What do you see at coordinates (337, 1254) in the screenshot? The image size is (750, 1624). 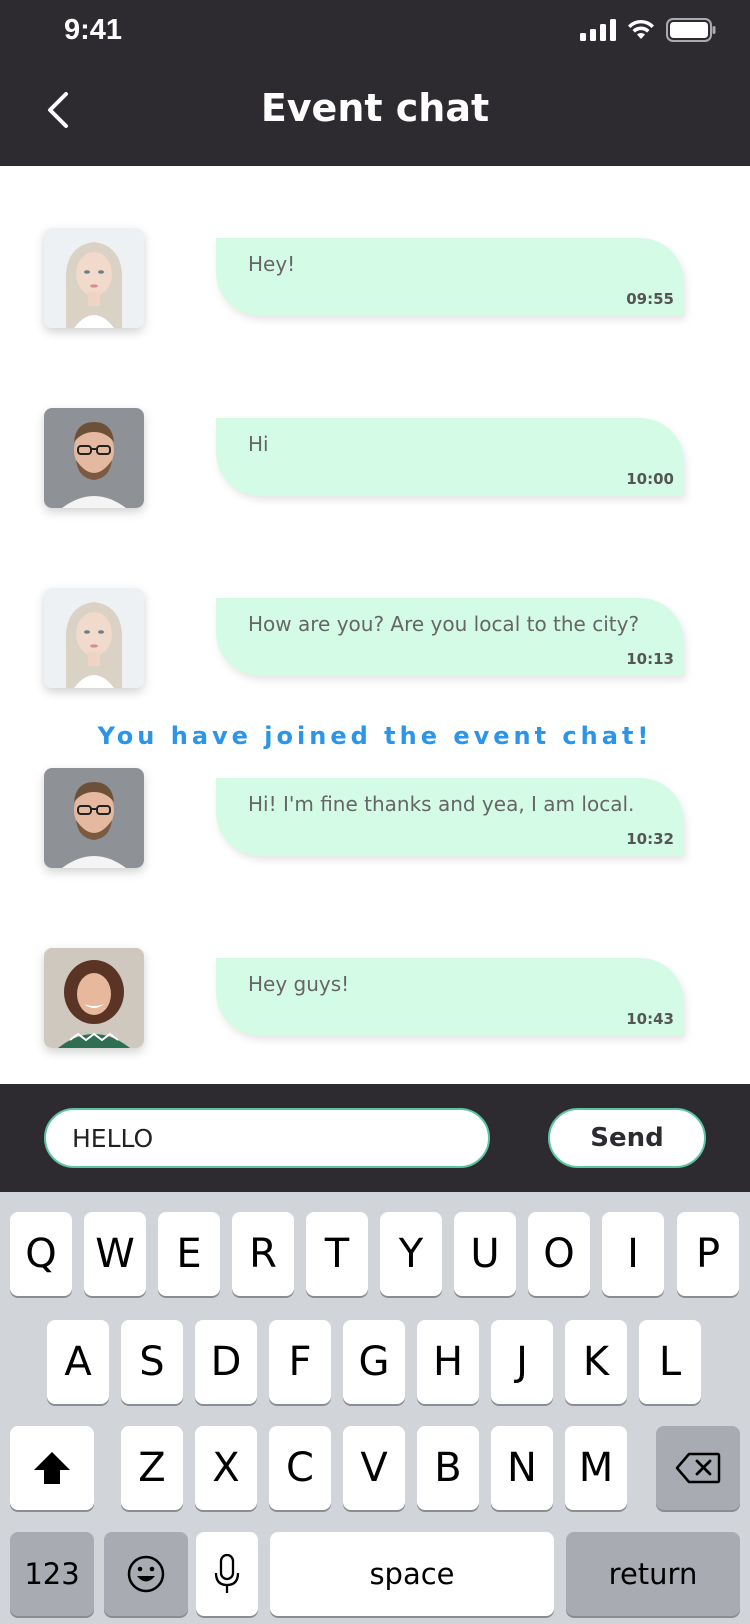 I see `key-t: T` at bounding box center [337, 1254].